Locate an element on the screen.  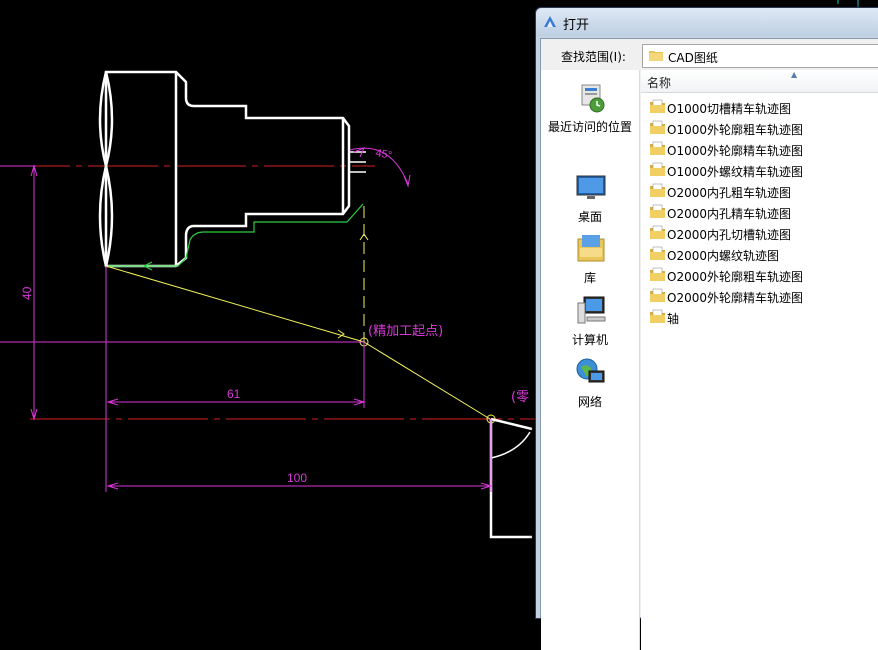
place-recent: 最近访问的位置 is located at coordinates (590, 111).